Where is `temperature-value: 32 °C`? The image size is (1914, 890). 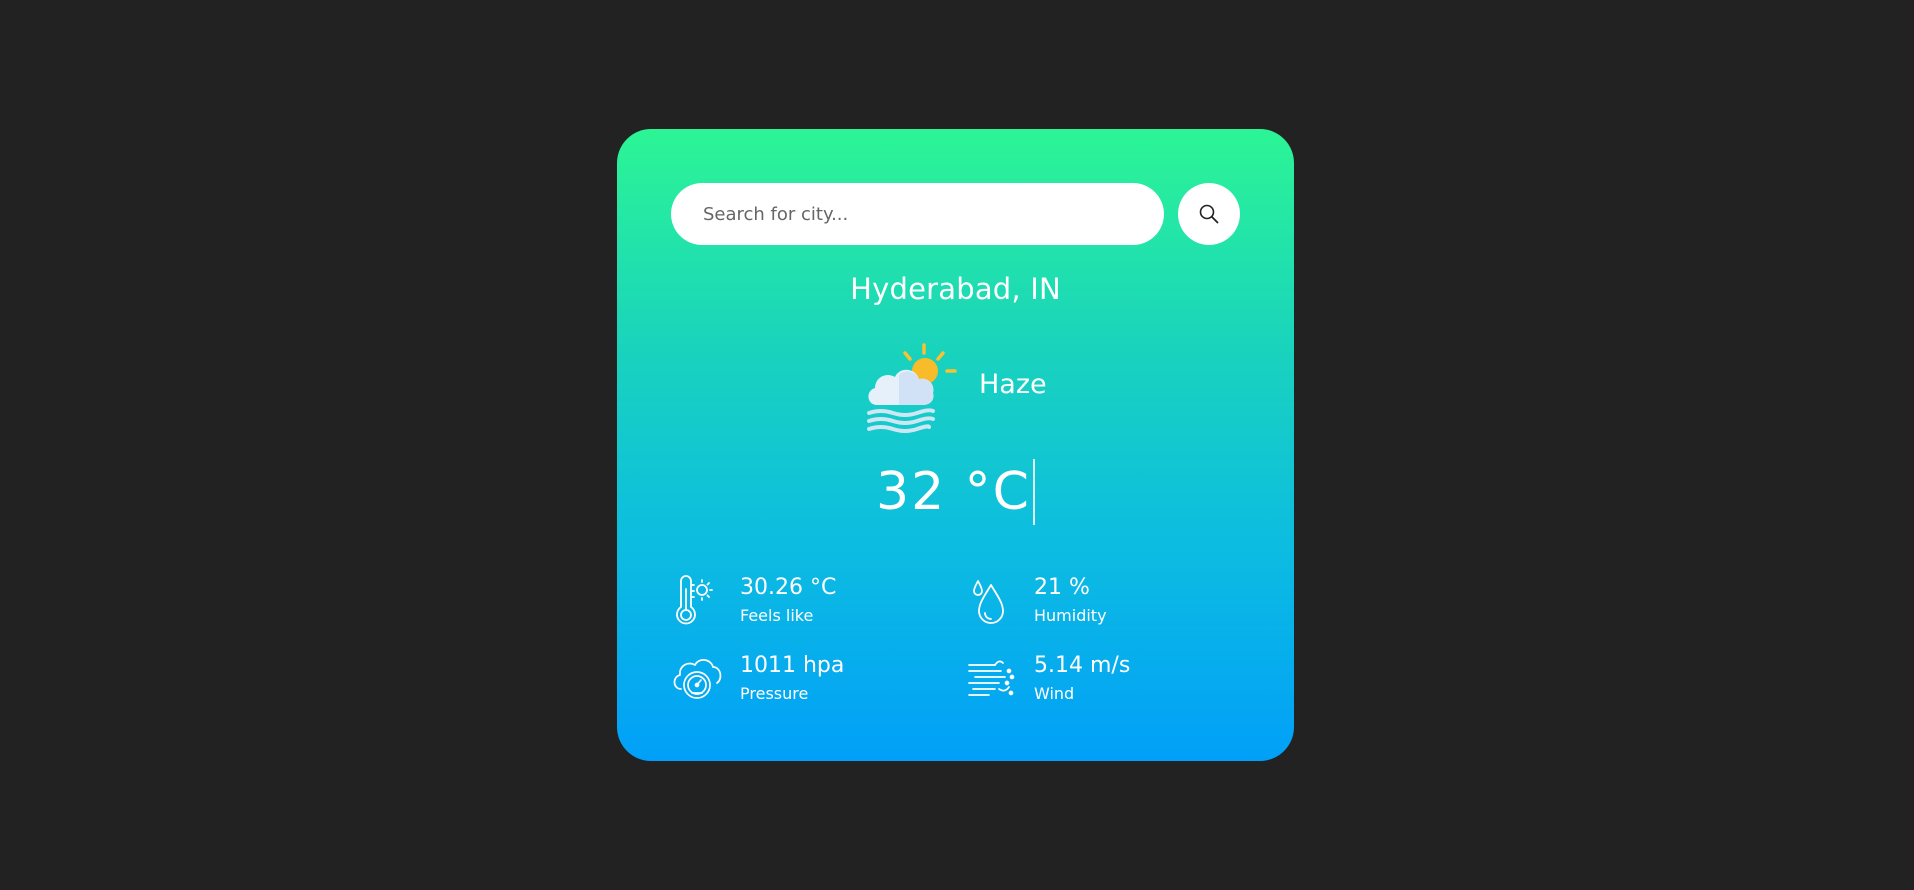
temperature-value: 32 °C is located at coordinates (955, 492).